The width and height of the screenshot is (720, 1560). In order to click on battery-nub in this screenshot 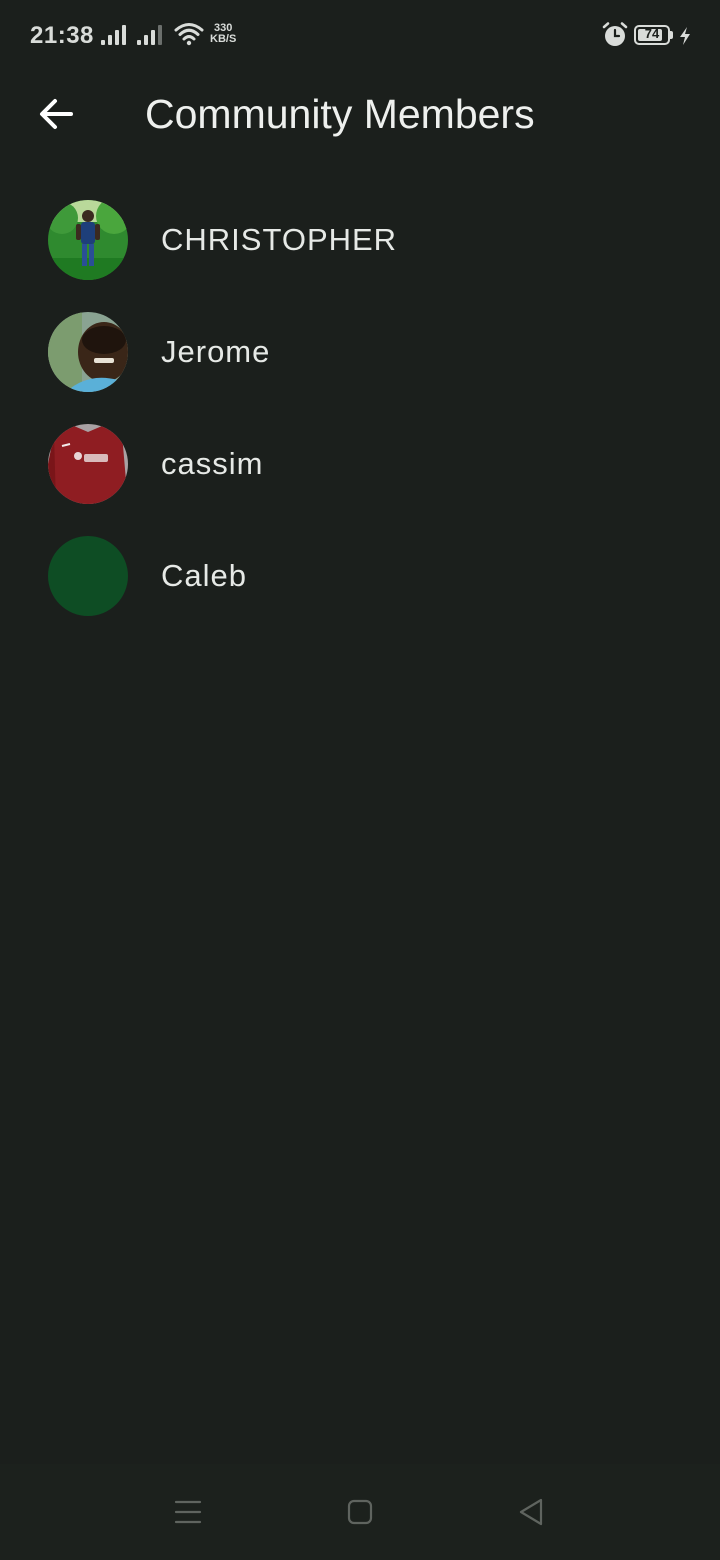, I will do `click(671, 35)`.